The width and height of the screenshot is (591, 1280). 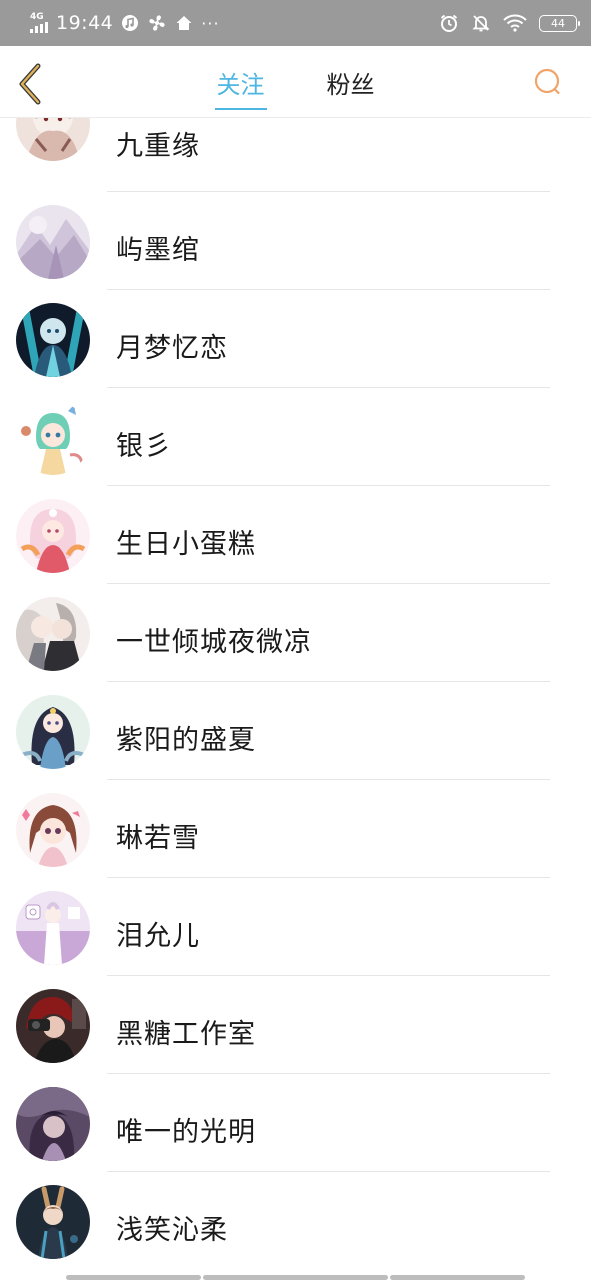 I want to click on alarm-icon, so click(x=449, y=23).